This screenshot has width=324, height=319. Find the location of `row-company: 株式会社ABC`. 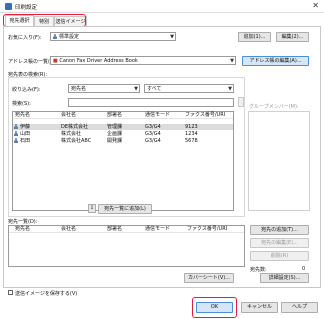

row-company: 株式会社ABC is located at coordinates (76, 141).